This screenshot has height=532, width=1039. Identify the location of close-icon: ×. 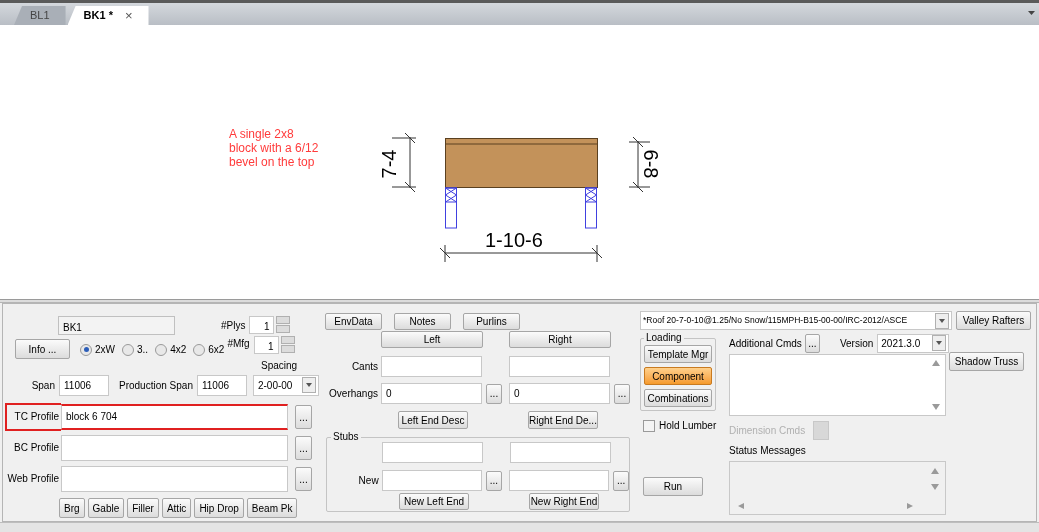
(128, 15).